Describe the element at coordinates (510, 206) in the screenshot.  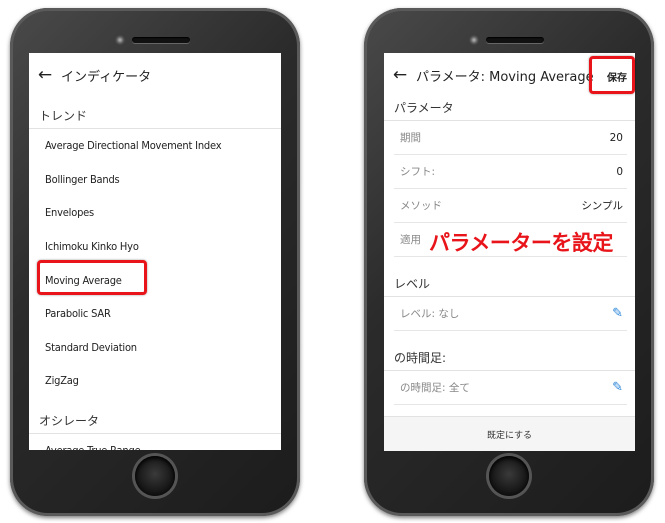
I see `param-row-method: メソッド シンプル` at that location.